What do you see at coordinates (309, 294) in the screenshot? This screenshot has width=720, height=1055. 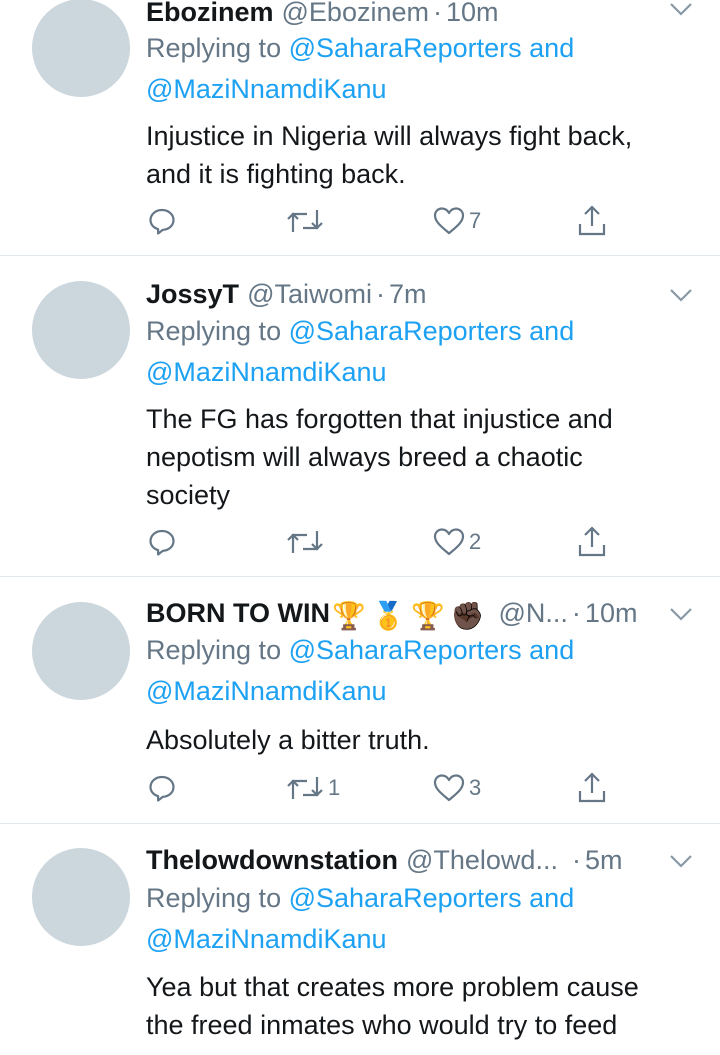 I see `author-handle: @Taiwomi` at bounding box center [309, 294].